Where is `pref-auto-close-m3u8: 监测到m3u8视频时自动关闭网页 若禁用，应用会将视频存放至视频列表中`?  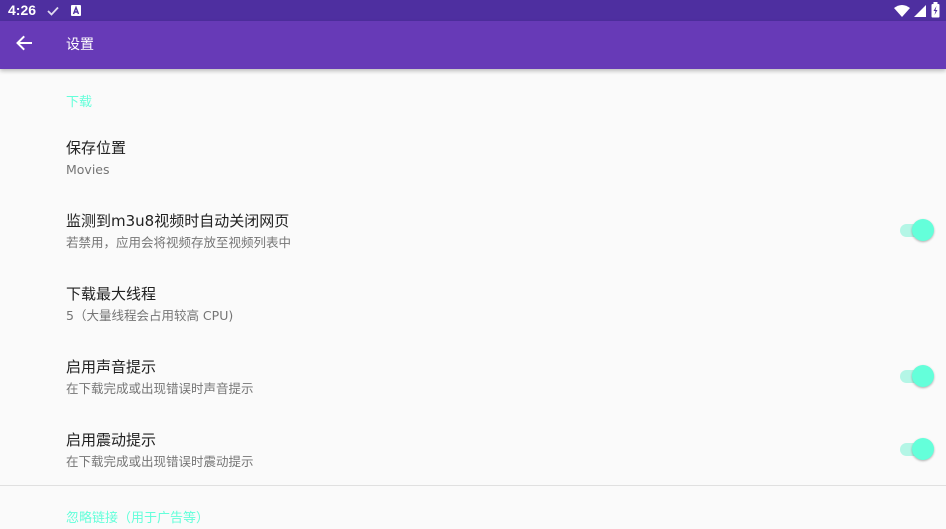 pref-auto-close-m3u8: 监测到m3u8视频时自动关闭网页 若禁用，应用会将视频存放至视频列表中 is located at coordinates (473, 234).